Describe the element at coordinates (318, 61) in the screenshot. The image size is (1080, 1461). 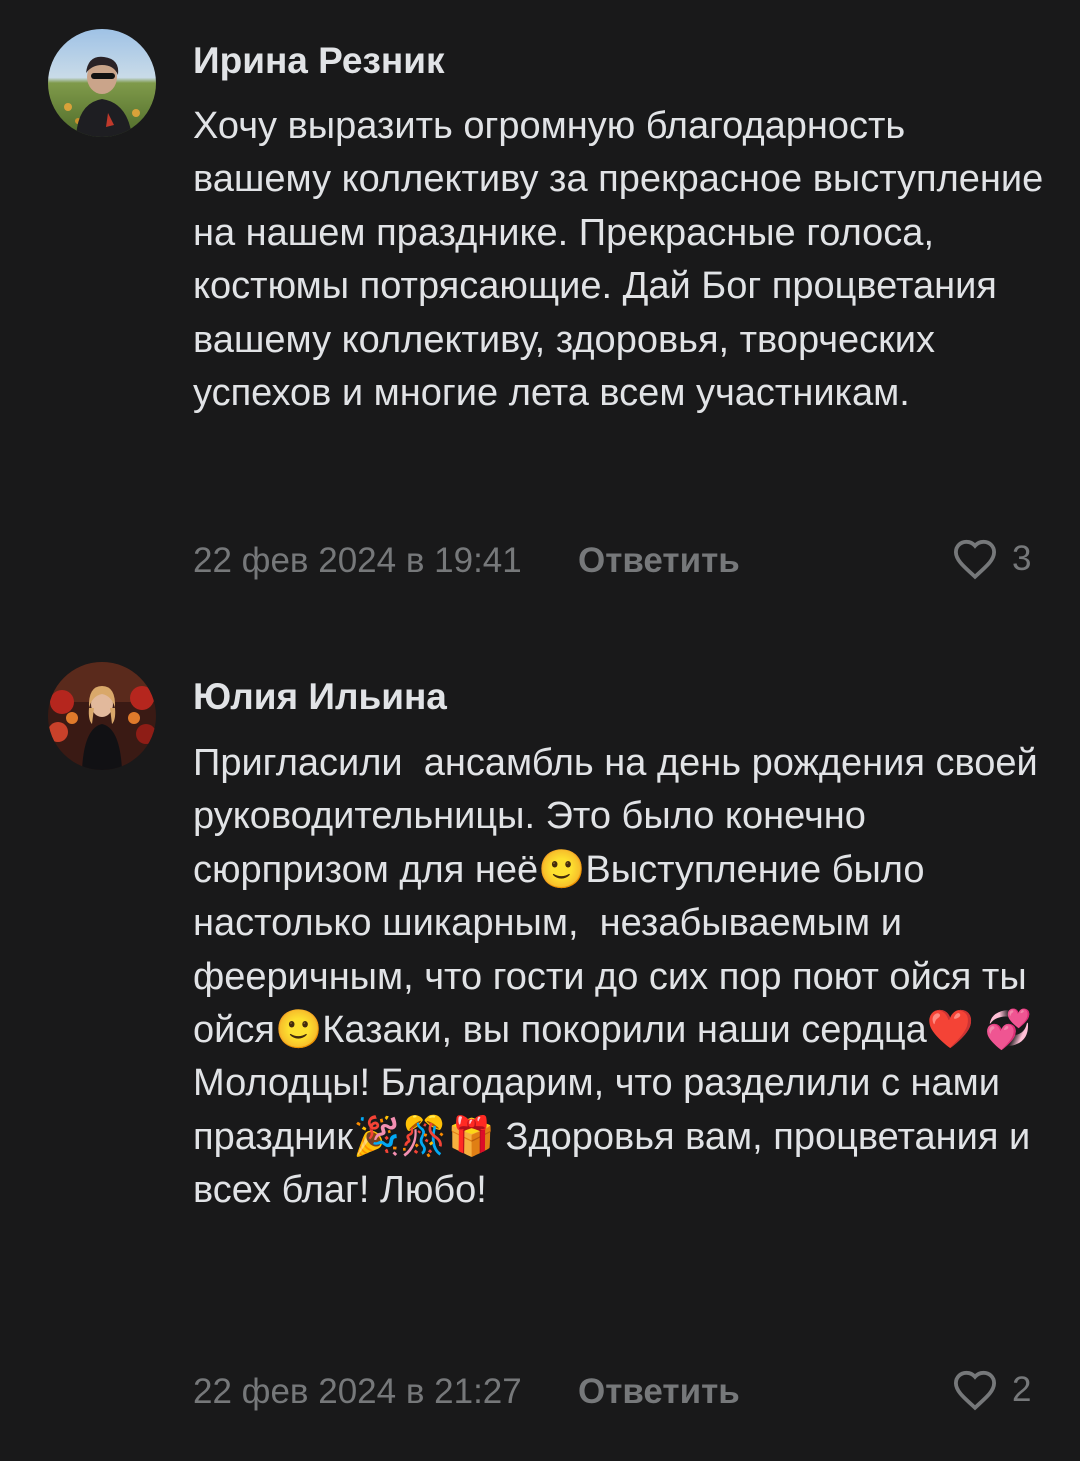
I see `author-name: Ирина Резник` at that location.